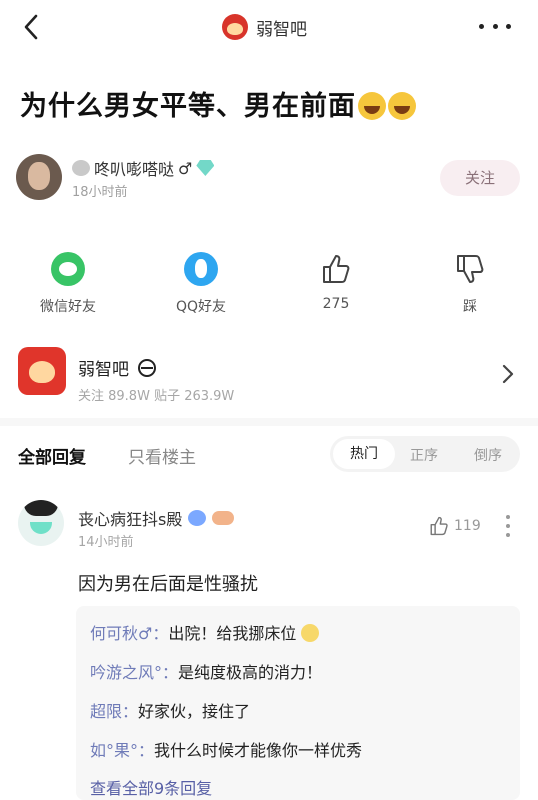  What do you see at coordinates (310, 633) in the screenshot?
I see `sweat-smile-emoji-icon` at bounding box center [310, 633].